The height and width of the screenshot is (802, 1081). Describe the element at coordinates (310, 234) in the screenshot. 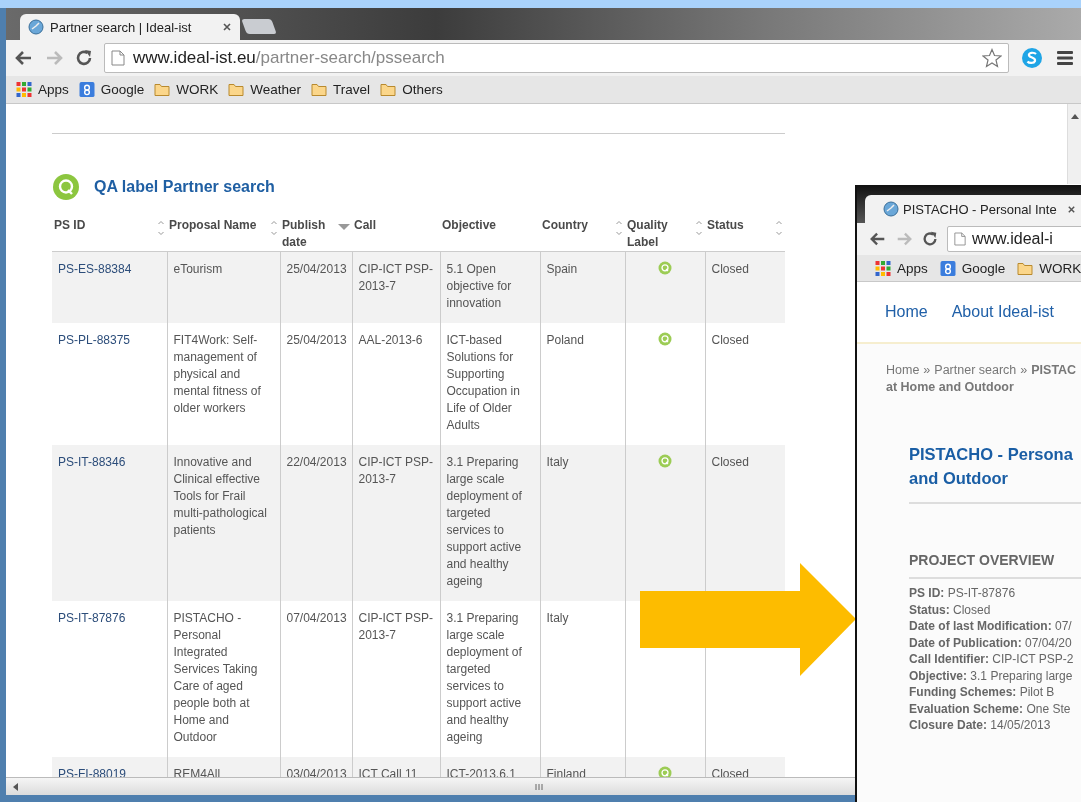

I see `column-header: Publish date` at that location.